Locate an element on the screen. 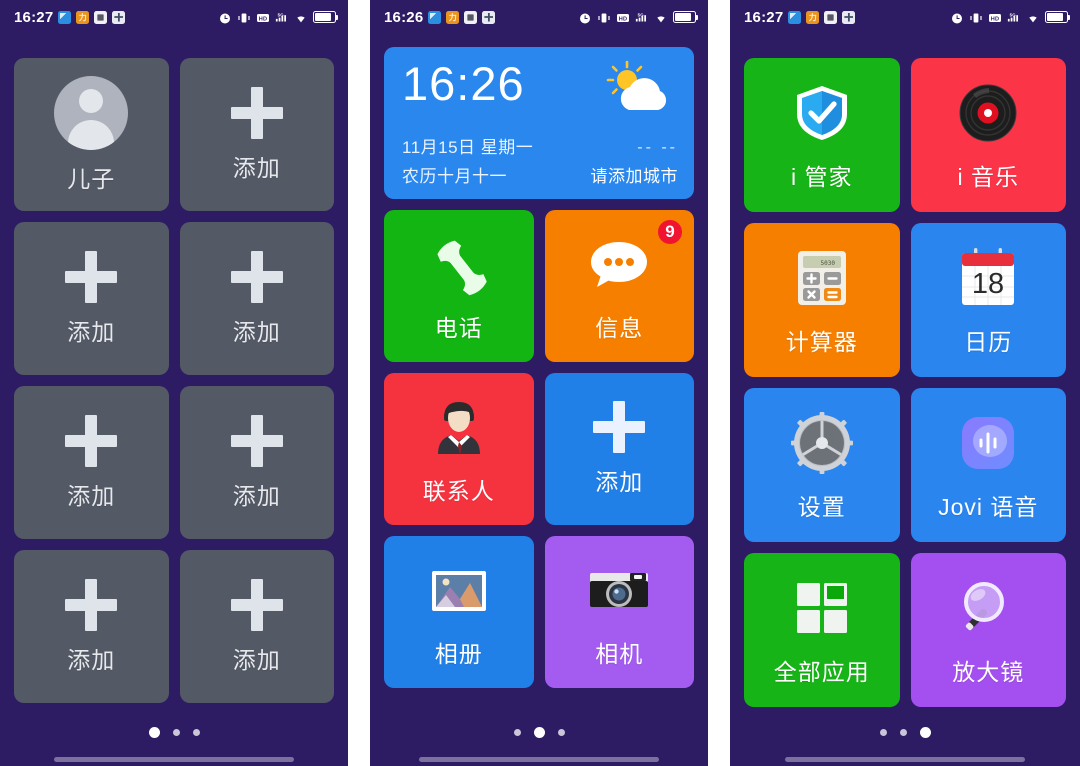 Image resolution: width=1080 pixels, height=766 pixels. add-contact-4: 添加 is located at coordinates (91, 462).